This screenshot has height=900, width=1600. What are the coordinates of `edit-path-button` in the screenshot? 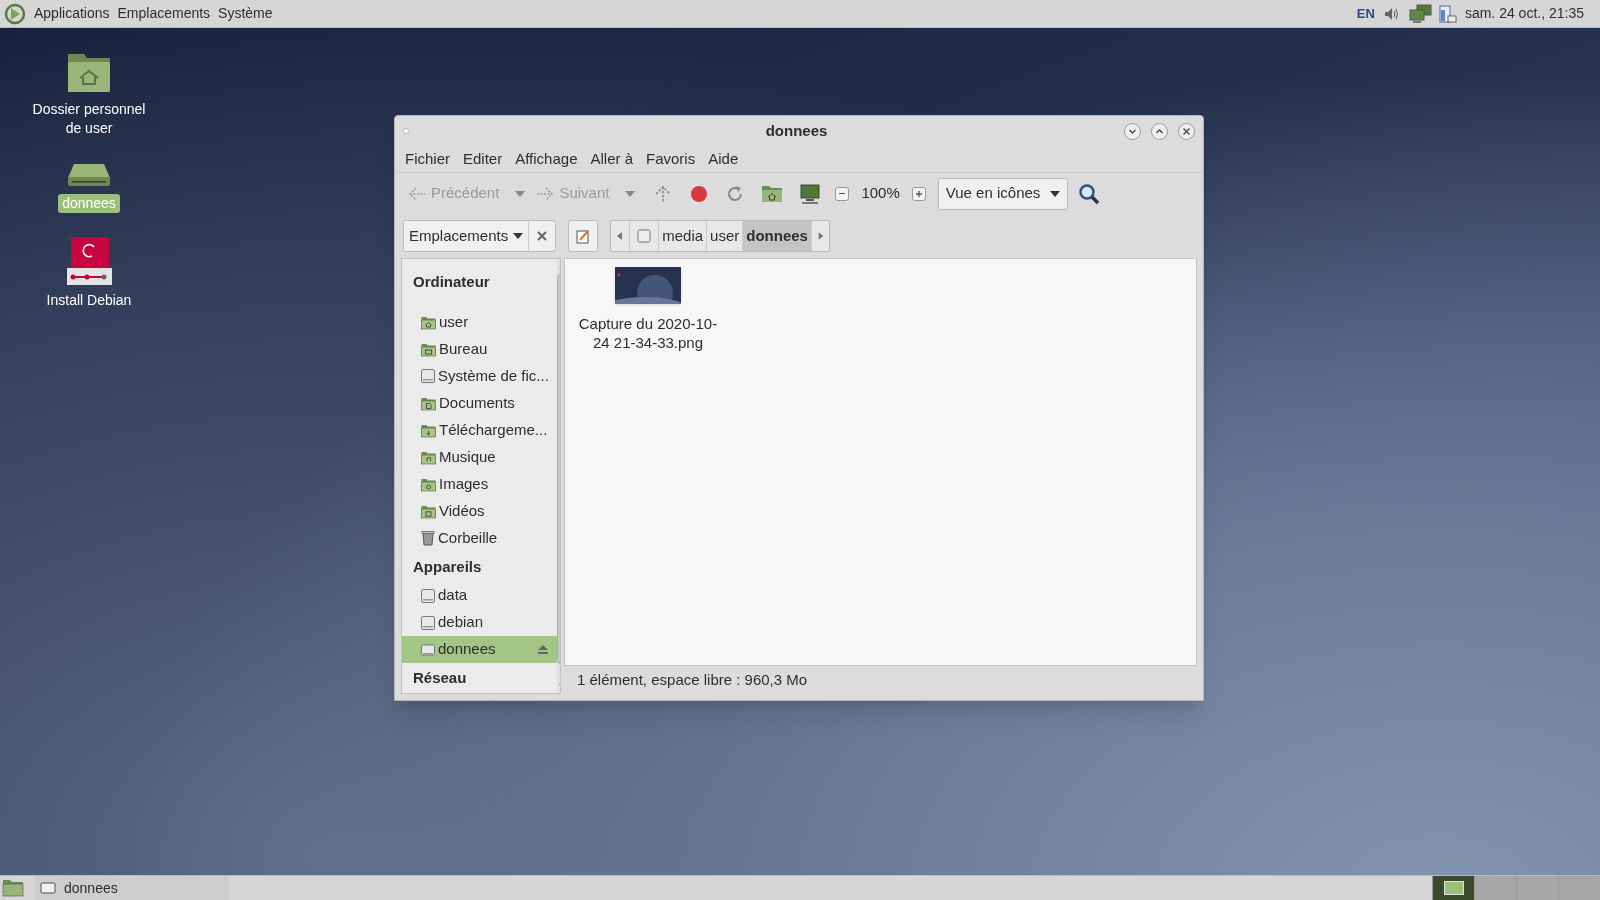 It's located at (583, 236).